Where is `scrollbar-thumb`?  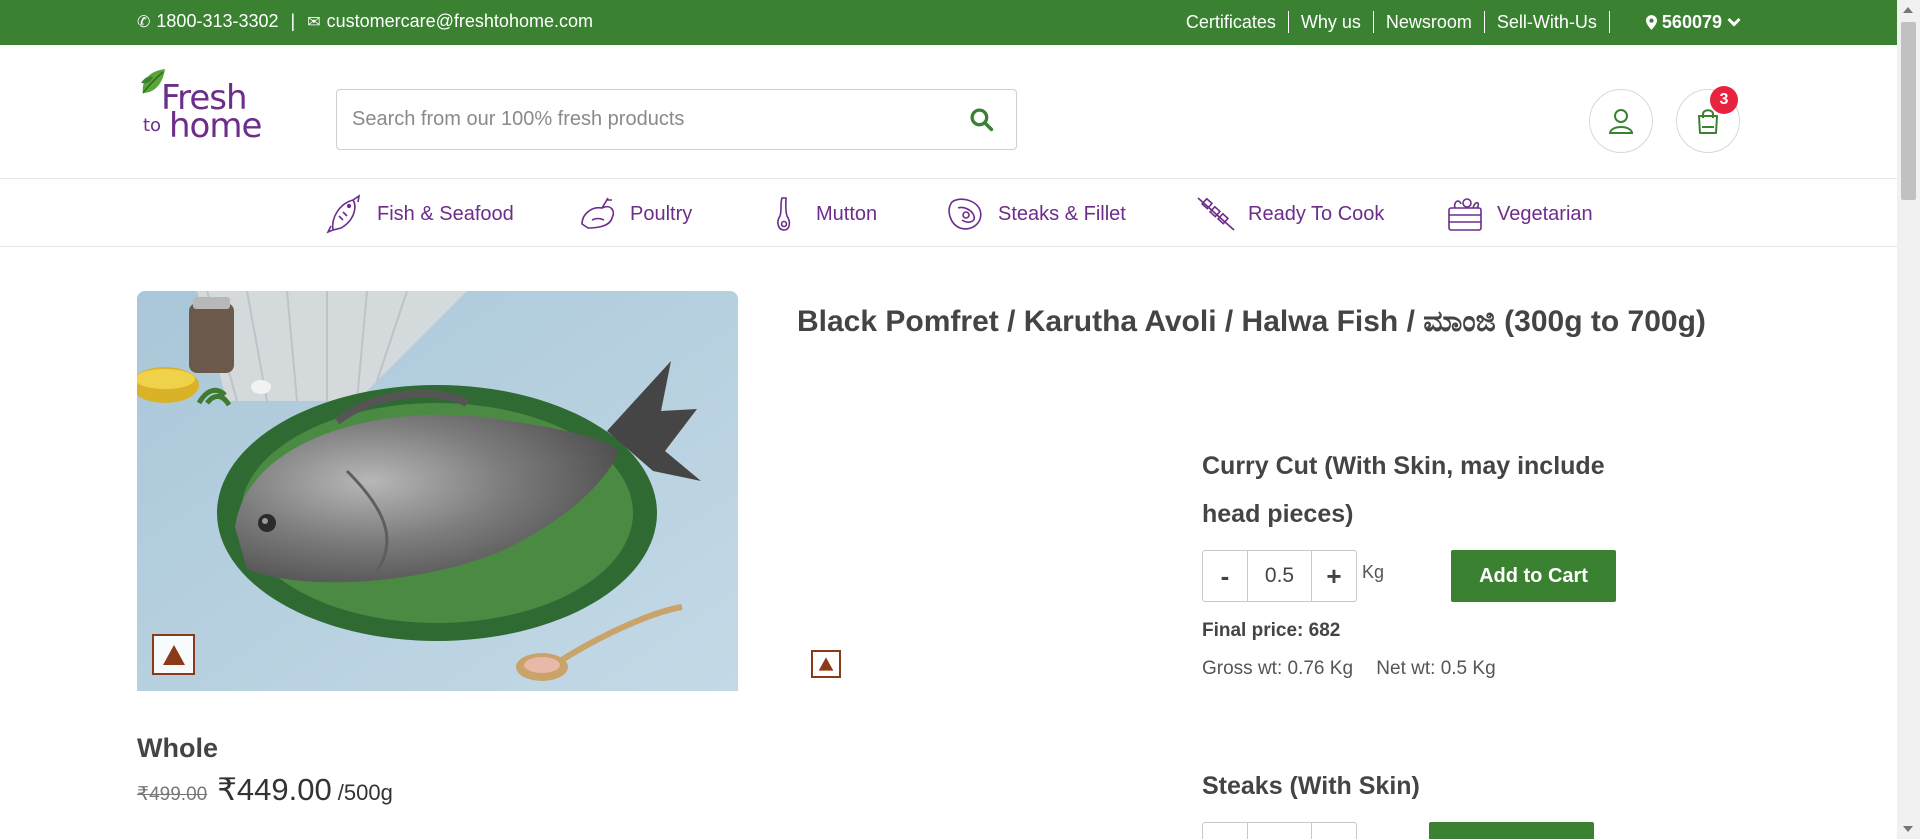 scrollbar-thumb is located at coordinates (1908, 111).